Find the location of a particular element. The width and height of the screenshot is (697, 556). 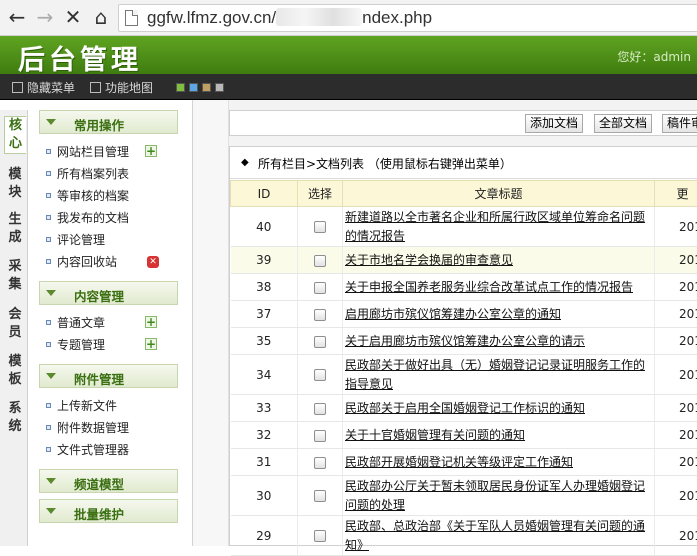

back-icon: ← is located at coordinates (17, 17).